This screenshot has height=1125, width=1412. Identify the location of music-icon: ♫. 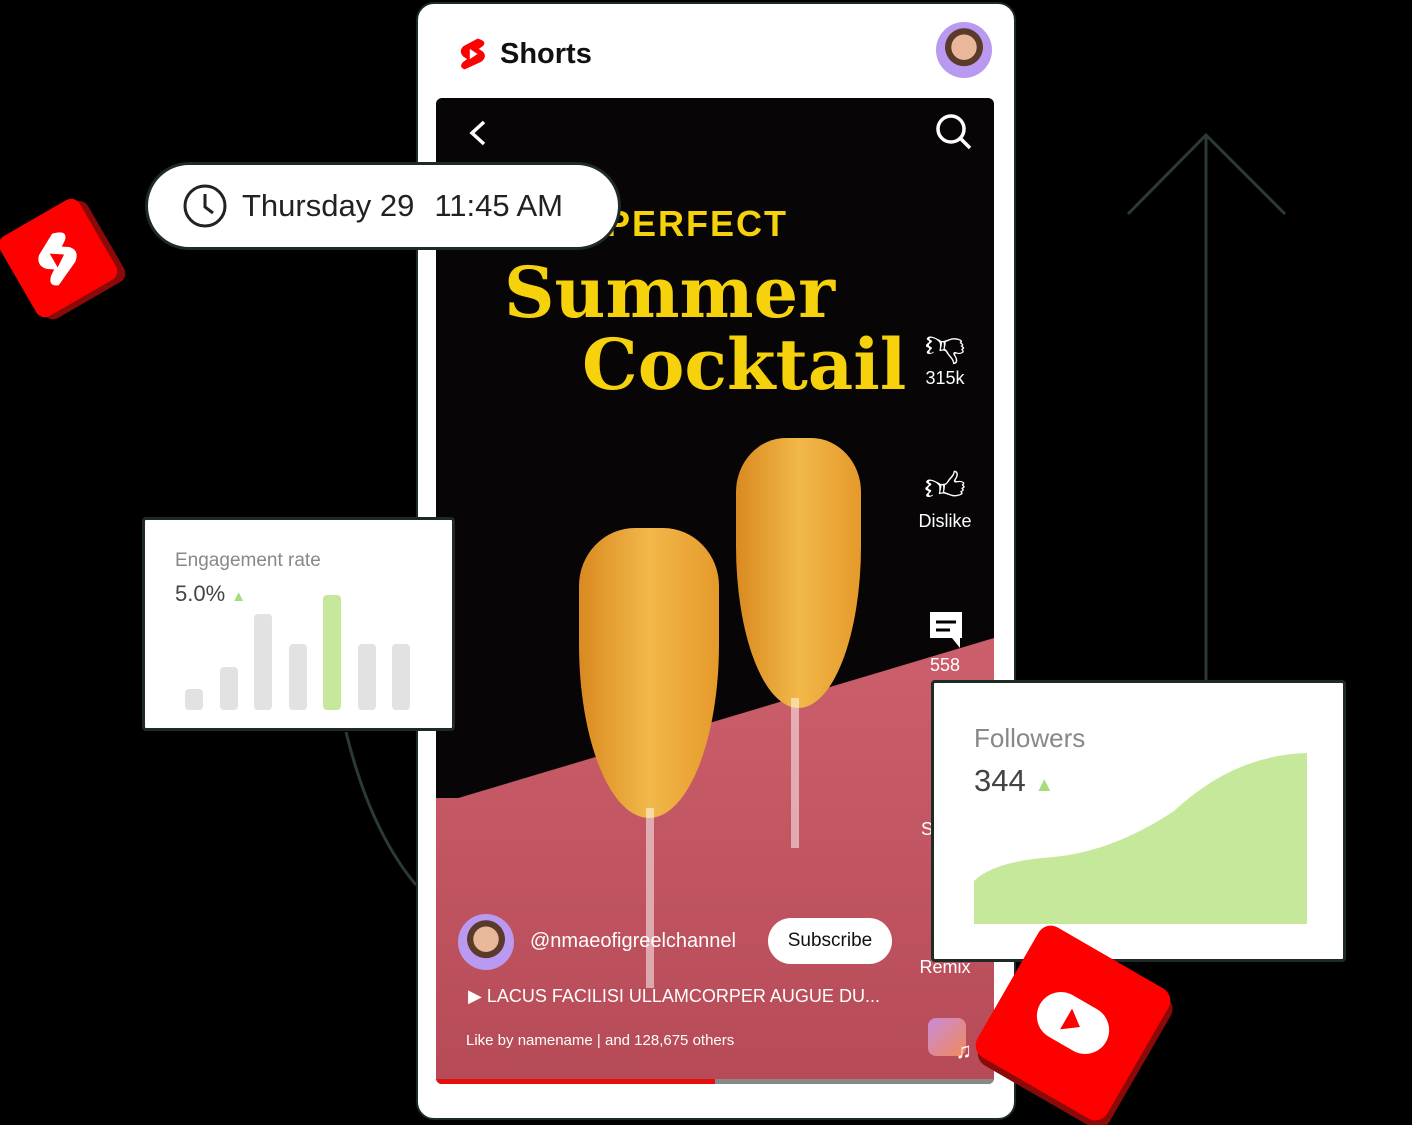
(950, 1040).